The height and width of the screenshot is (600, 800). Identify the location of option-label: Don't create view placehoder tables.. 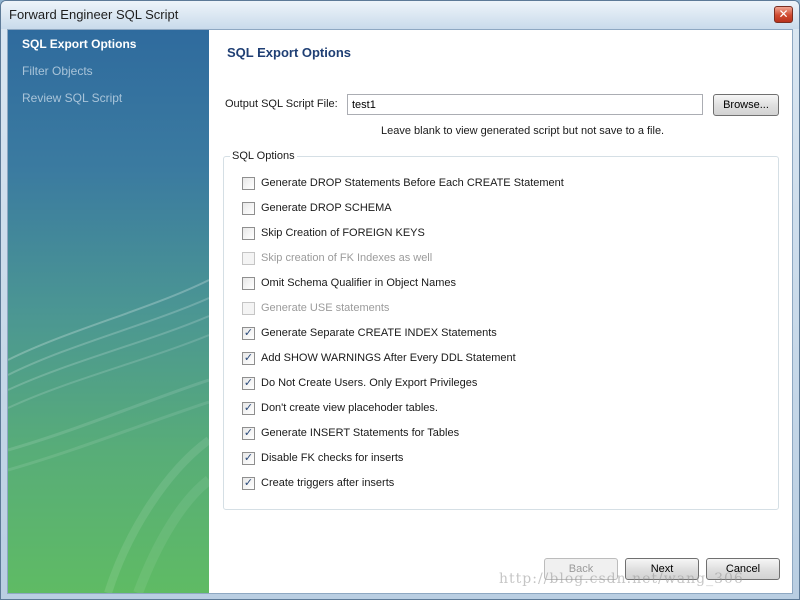
(349, 408).